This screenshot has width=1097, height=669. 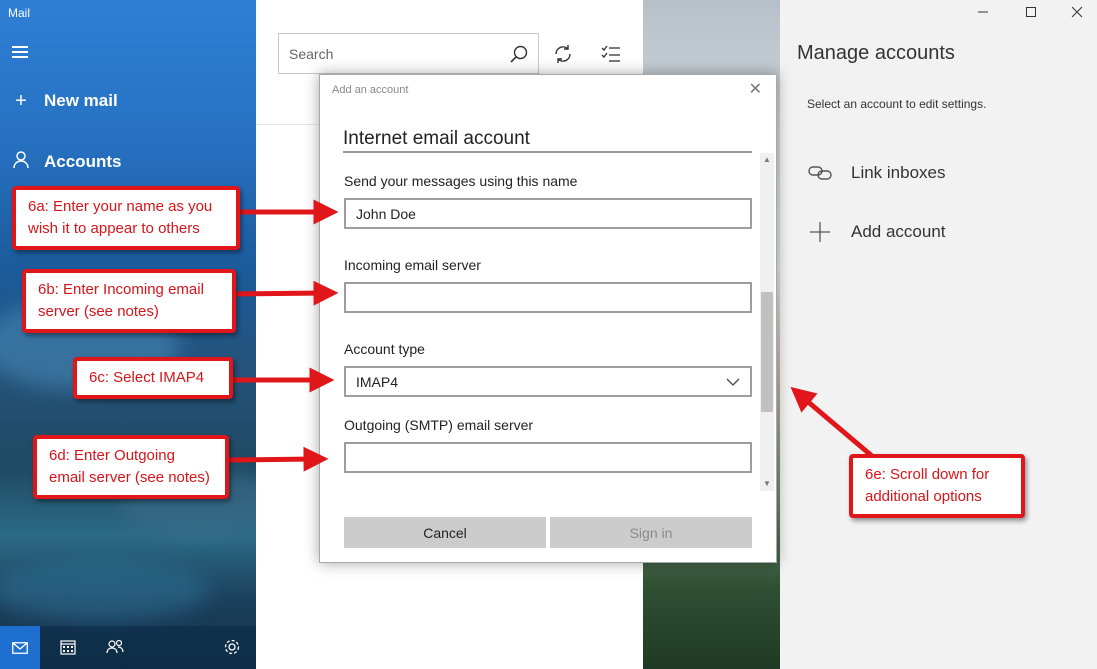 What do you see at coordinates (519, 54) in the screenshot?
I see `search-icon` at bounding box center [519, 54].